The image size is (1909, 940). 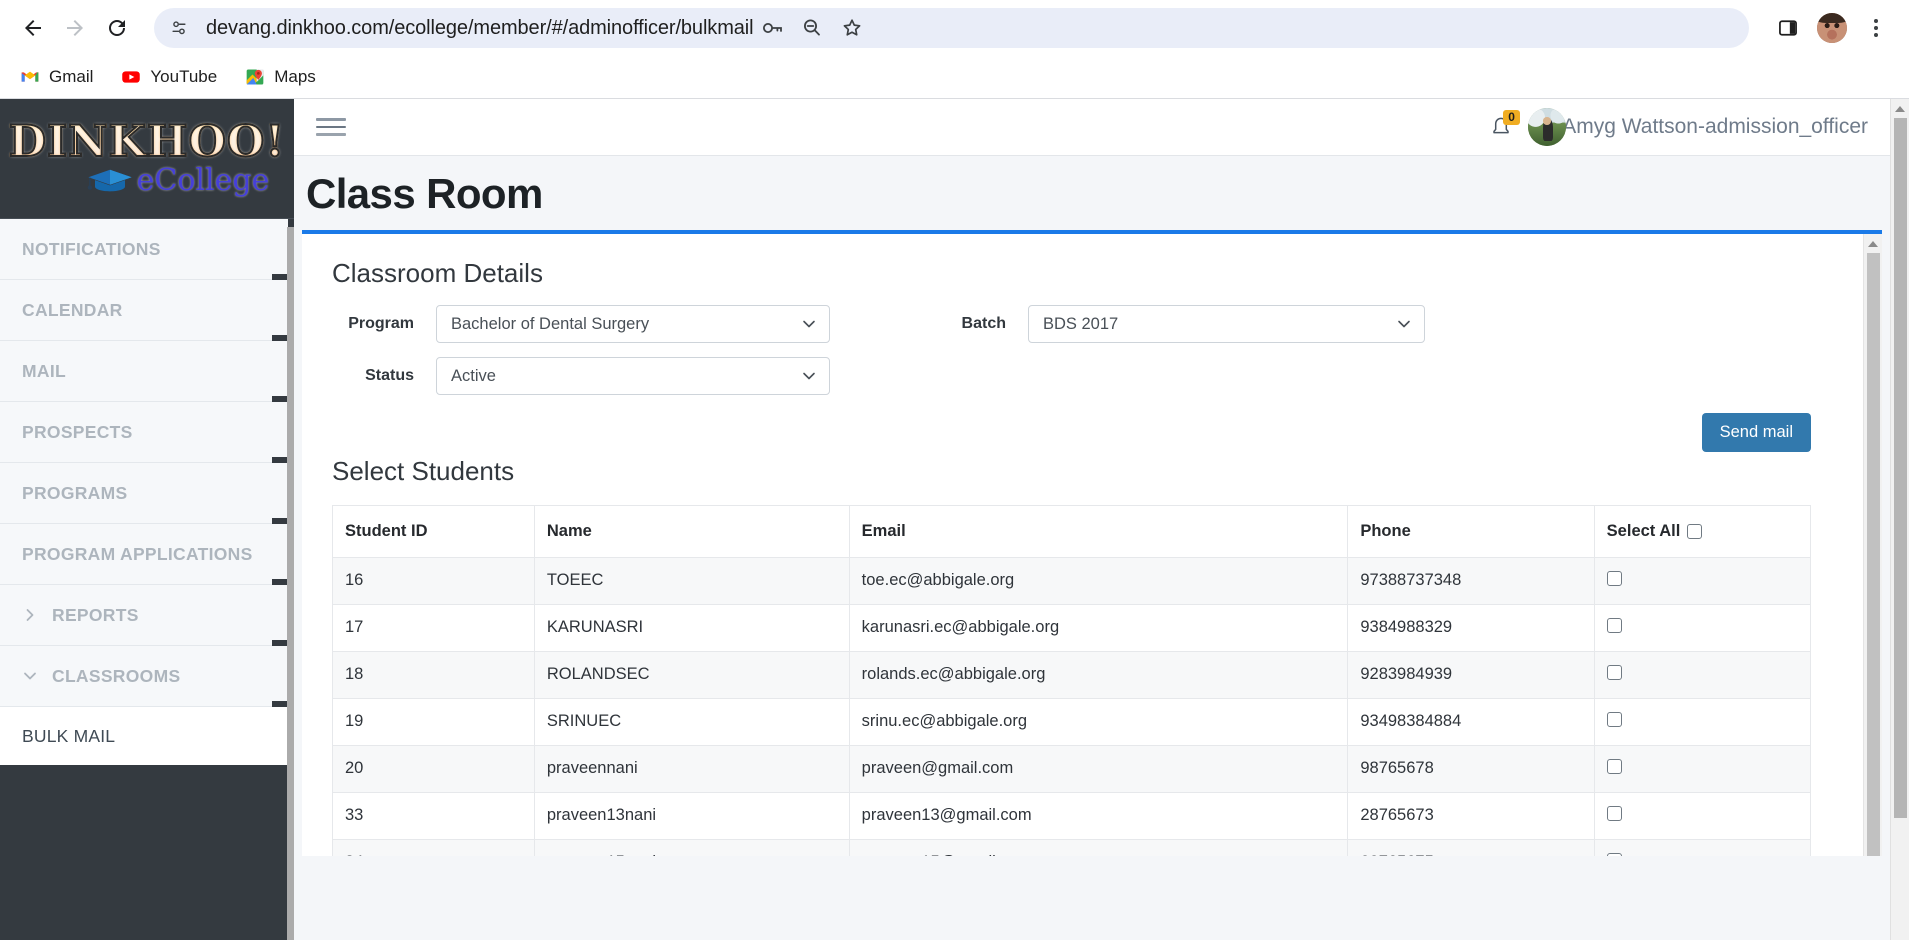 What do you see at coordinates (1876, 28) in the screenshot?
I see `browser-menu-button` at bounding box center [1876, 28].